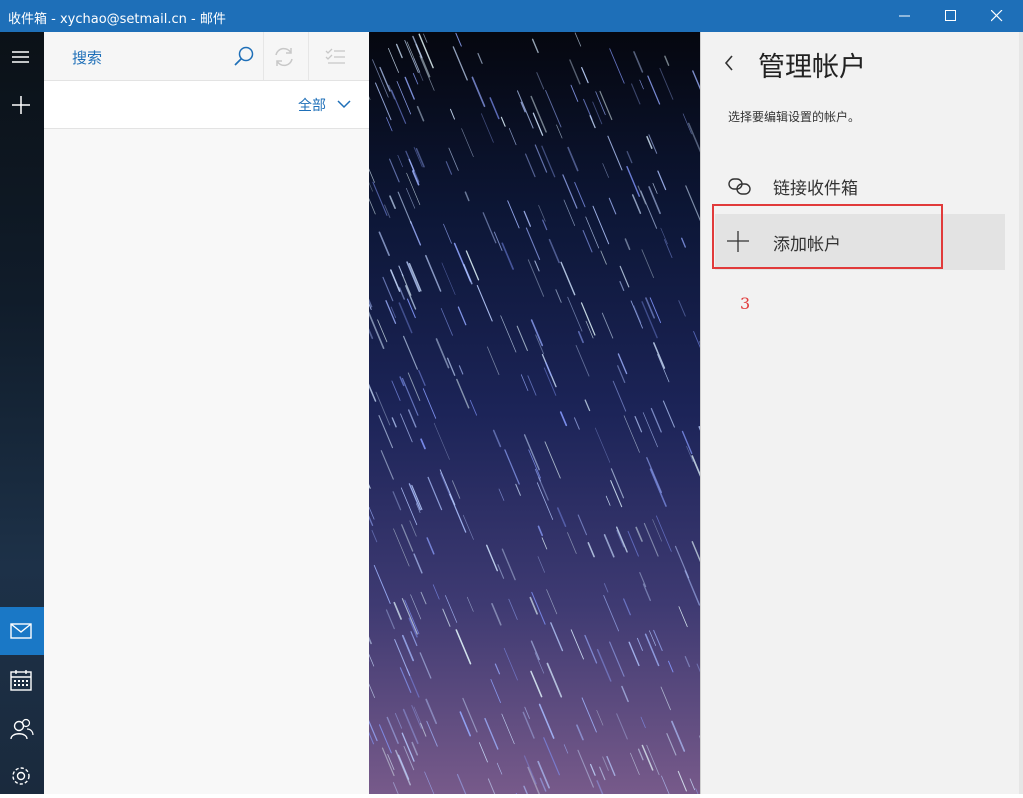 The height and width of the screenshot is (798, 1023). I want to click on new-mail-button, so click(22, 105).